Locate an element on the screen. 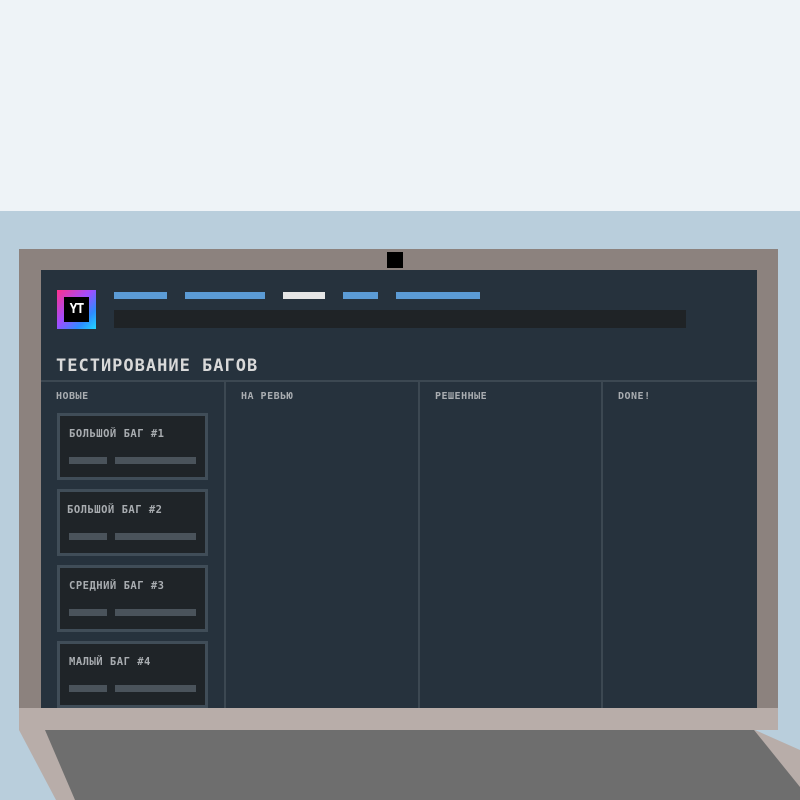 This screenshot has height=800, width=800. column-header-done: DONE! is located at coordinates (634, 396).